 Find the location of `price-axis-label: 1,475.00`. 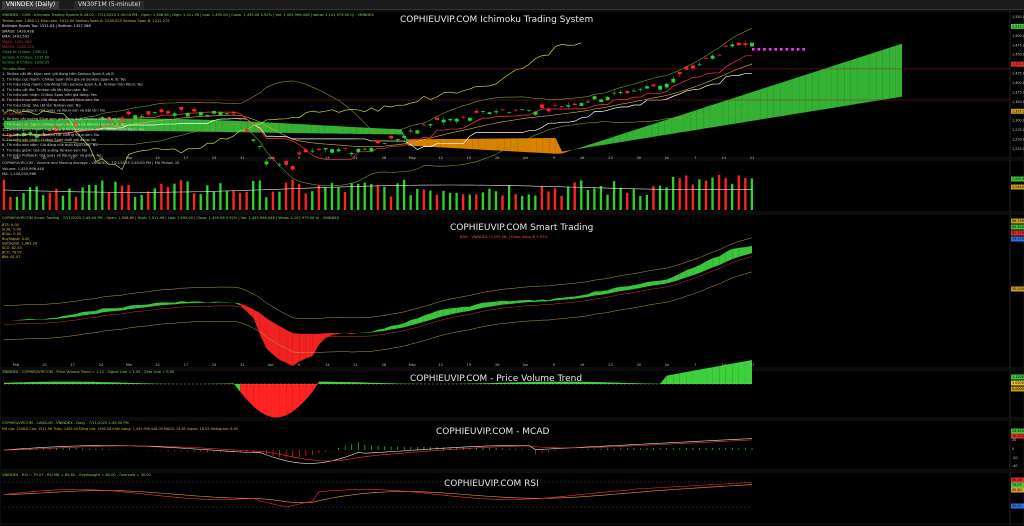

price-axis-label: 1,475.00 is located at coordinates (1018, 45).